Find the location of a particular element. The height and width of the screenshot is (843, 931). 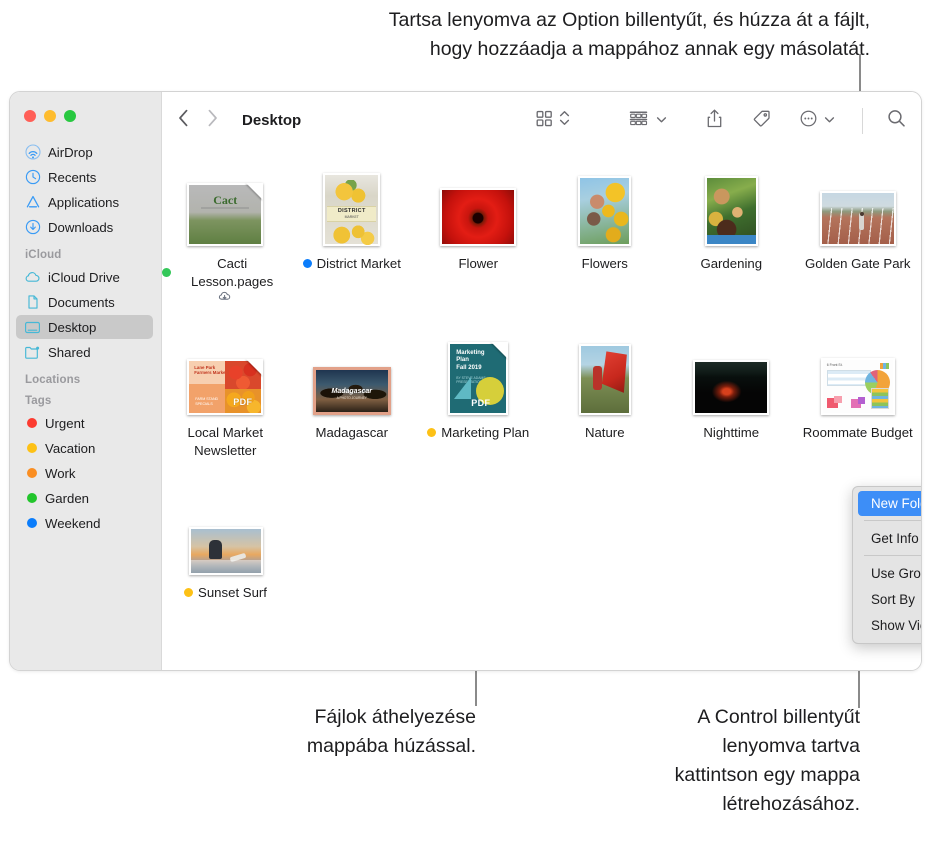

menu-item-get-info: Get Info is located at coordinates (887, 538).